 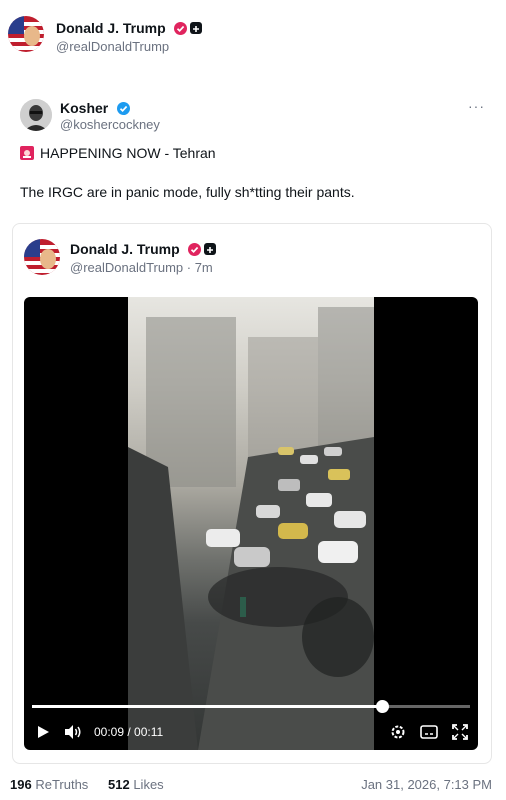 I want to click on video-time: 00:09 / 00:11, so click(x=129, y=732).